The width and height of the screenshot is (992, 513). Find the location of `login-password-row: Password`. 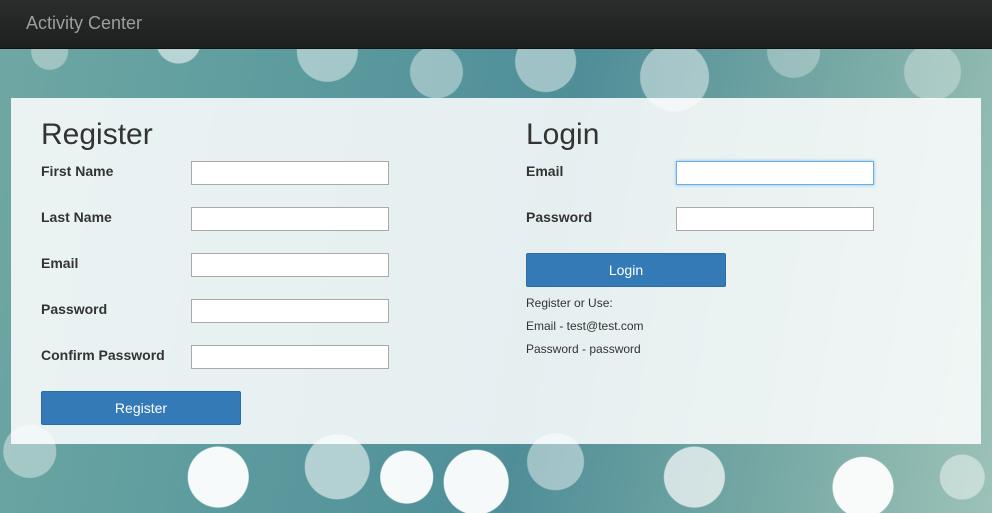

login-password-row: Password is located at coordinates (706, 220).